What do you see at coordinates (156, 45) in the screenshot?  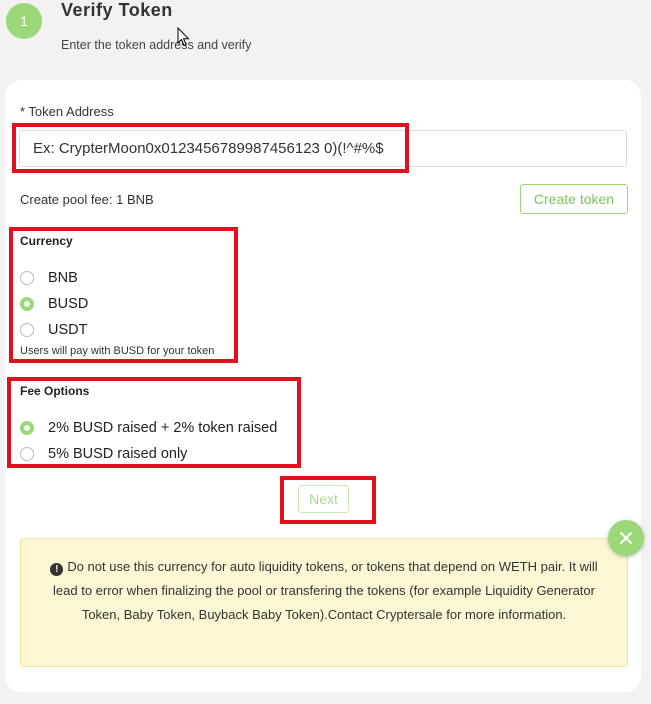 I see `step-subtitle: Enter the token address and verify` at bounding box center [156, 45].